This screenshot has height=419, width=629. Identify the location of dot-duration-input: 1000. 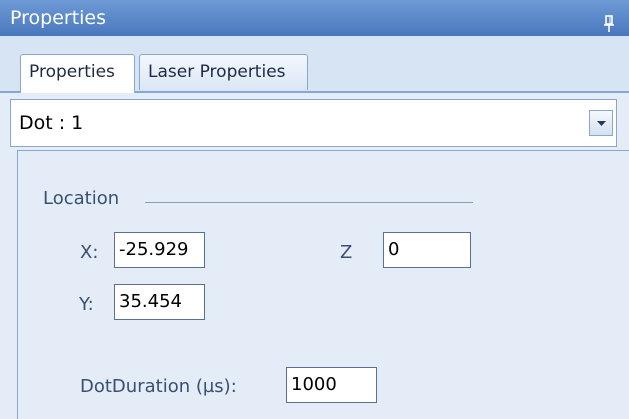
(331, 385).